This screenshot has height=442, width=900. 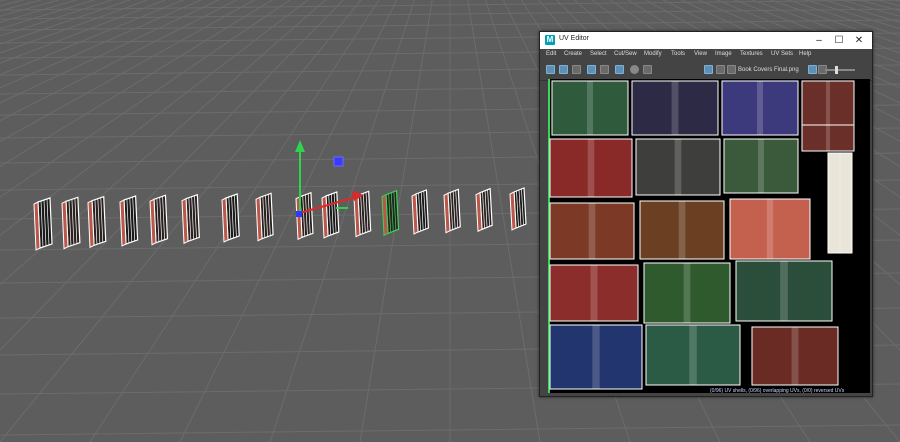 I want to click on title-bar: M UV Editor – ☐ ✕, so click(x=706, y=40).